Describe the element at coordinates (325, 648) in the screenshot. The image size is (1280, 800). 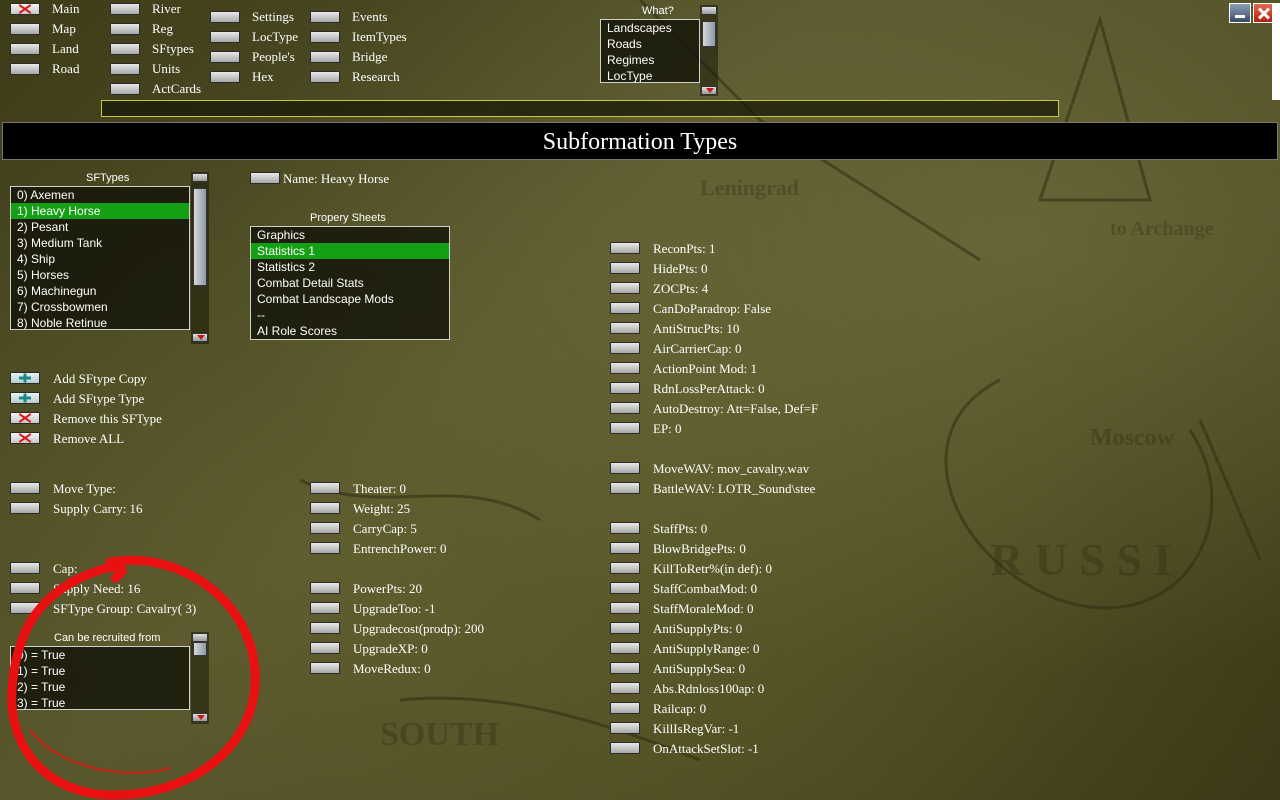
I see `upgradexp-button` at that location.